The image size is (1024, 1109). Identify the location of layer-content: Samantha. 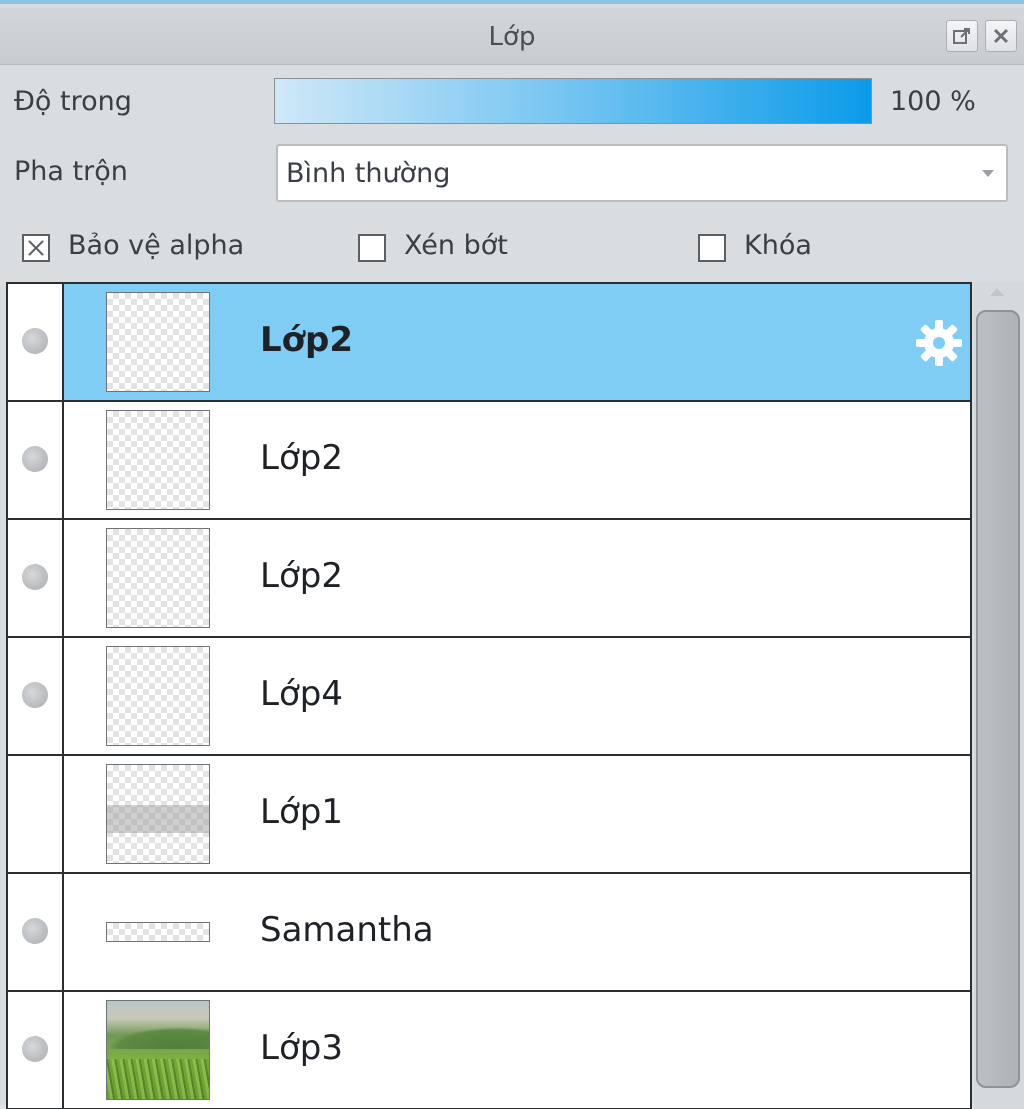
(517, 932).